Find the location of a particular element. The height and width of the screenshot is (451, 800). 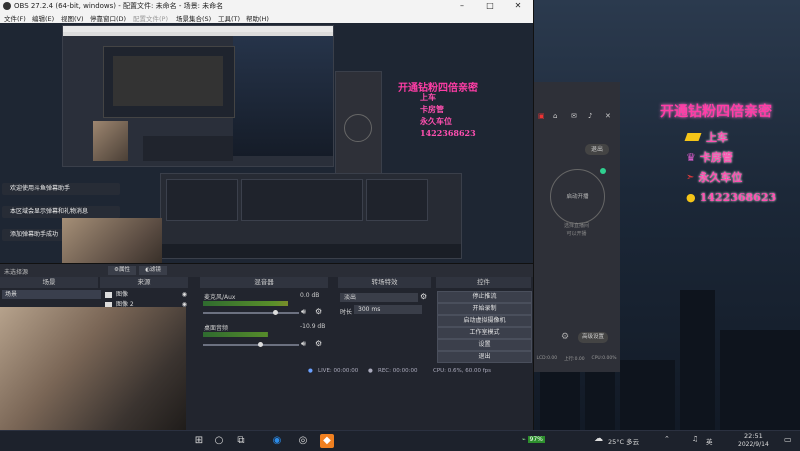

search-icon: ○ is located at coordinates (219, 441).